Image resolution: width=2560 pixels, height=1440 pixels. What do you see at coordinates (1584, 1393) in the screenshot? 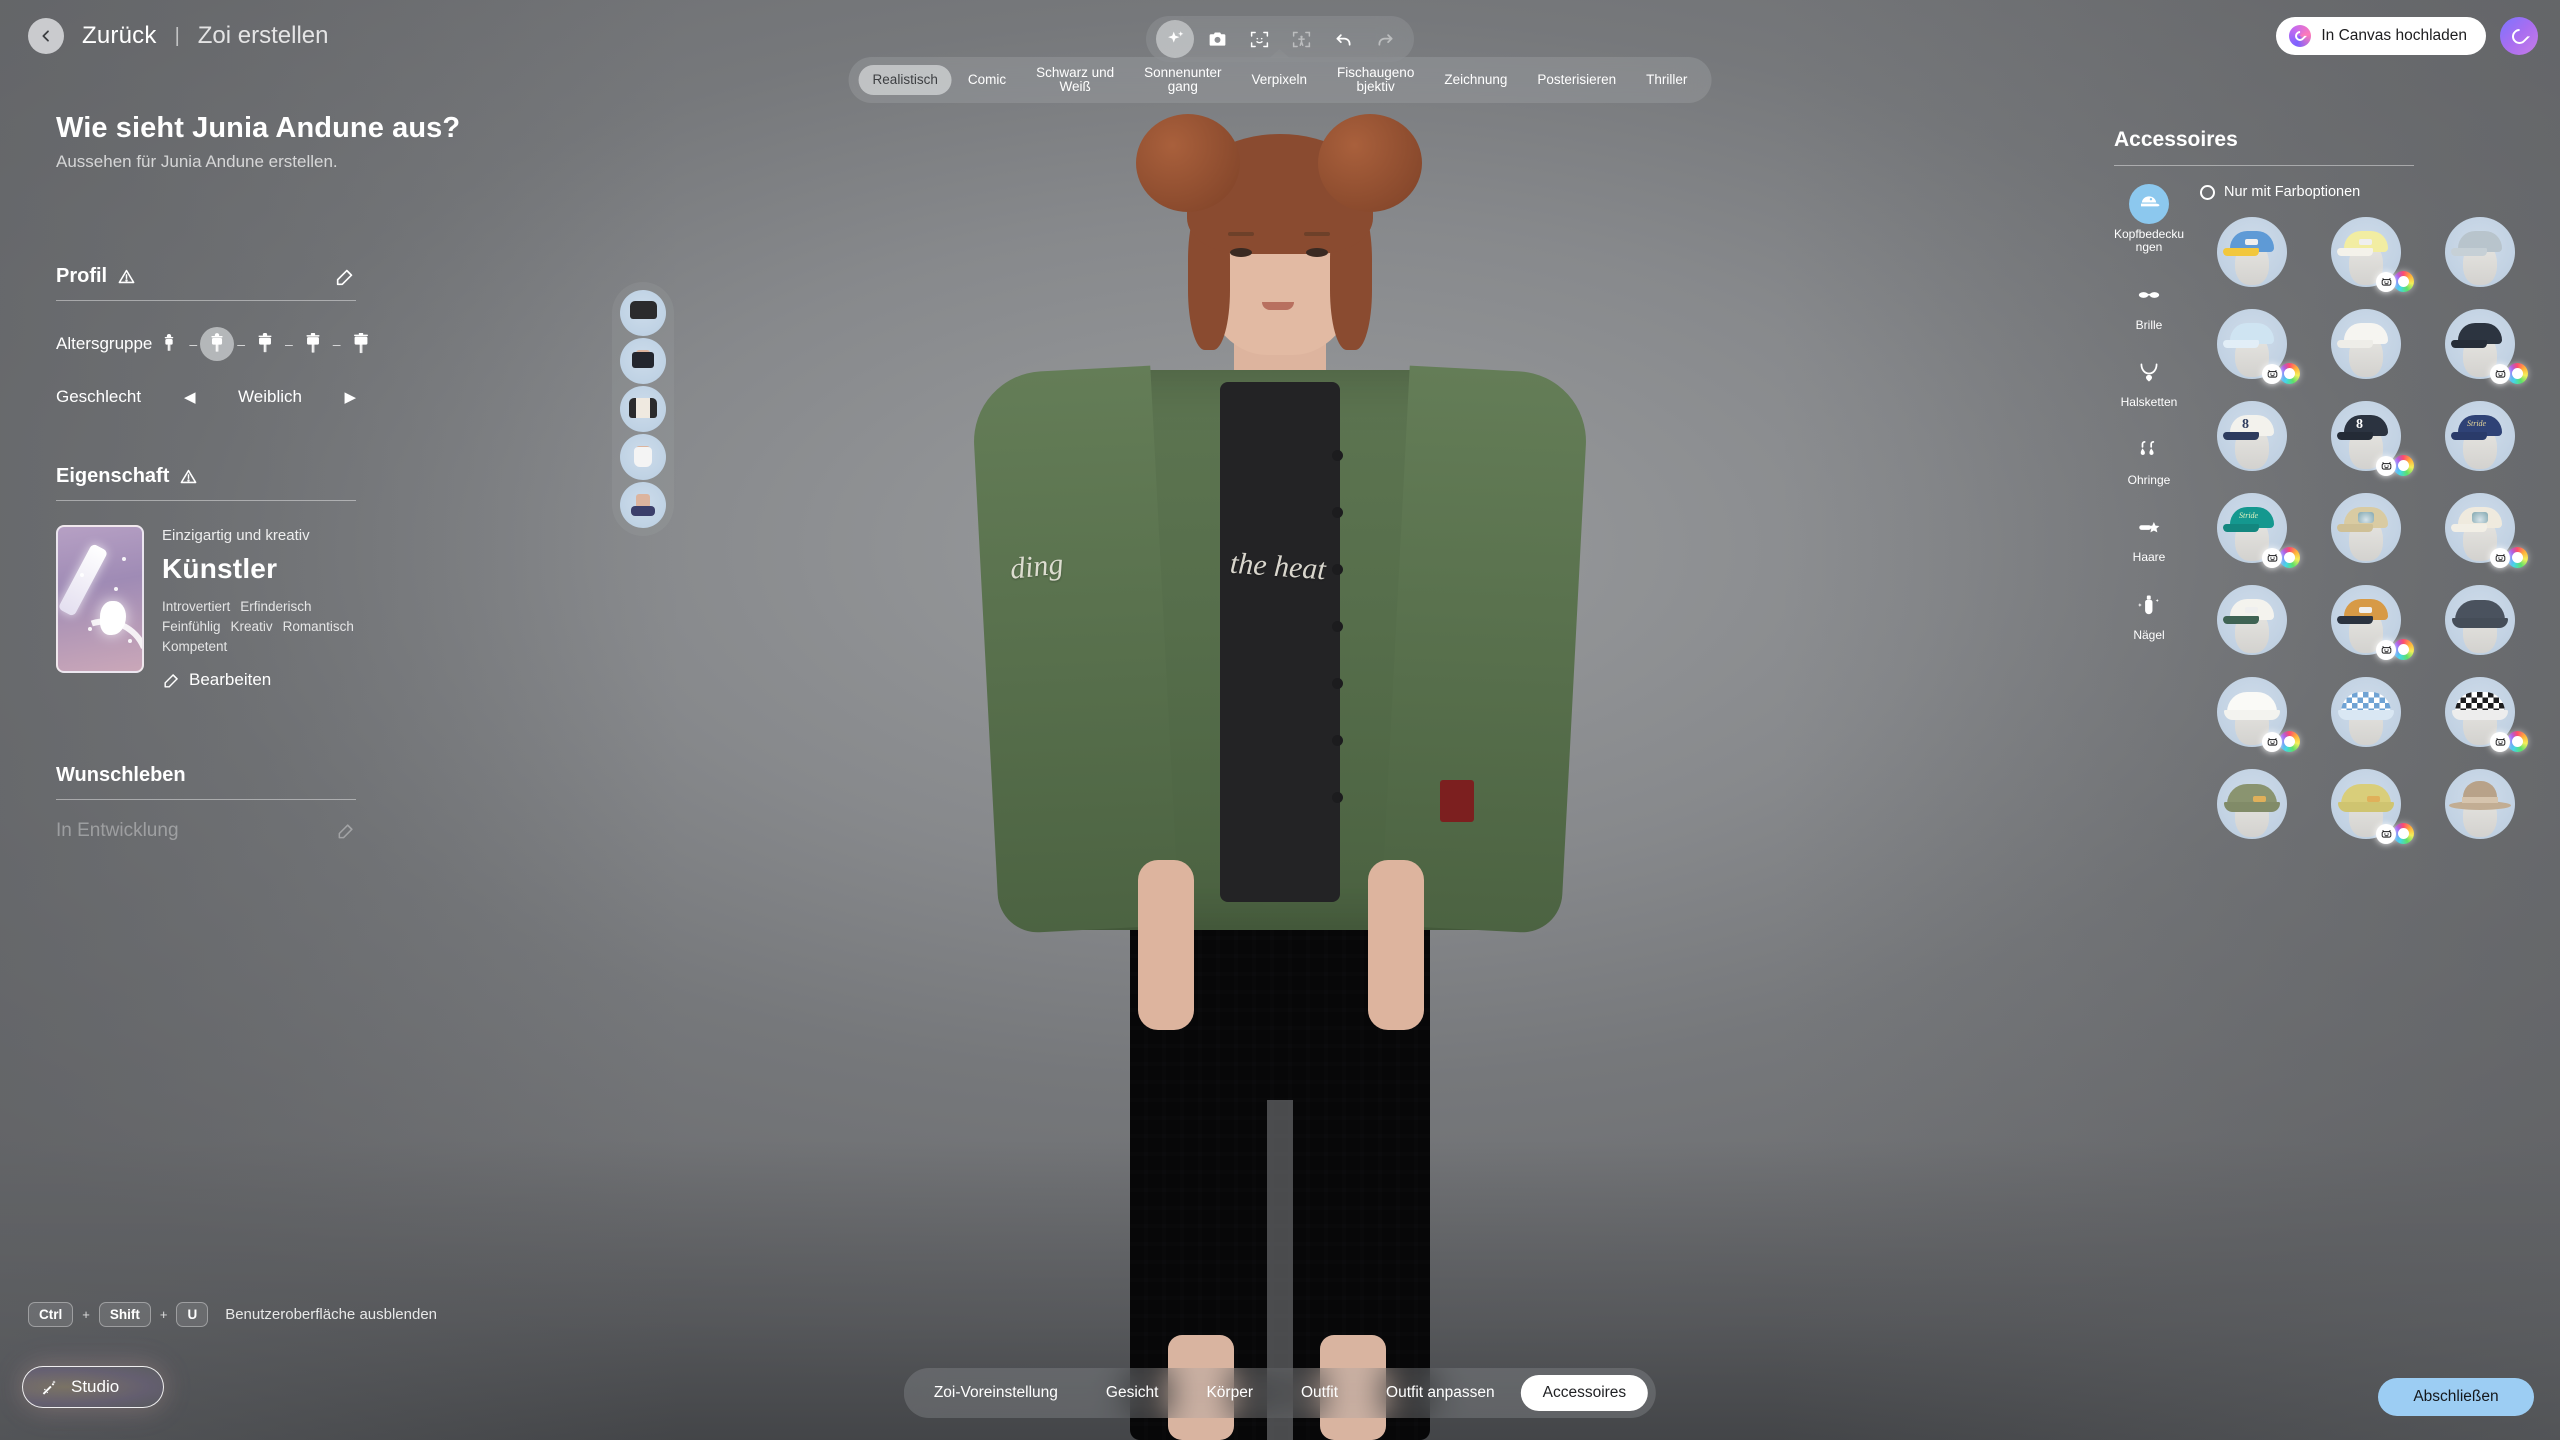
I see `editor-nav-5: Accessoires` at bounding box center [1584, 1393].